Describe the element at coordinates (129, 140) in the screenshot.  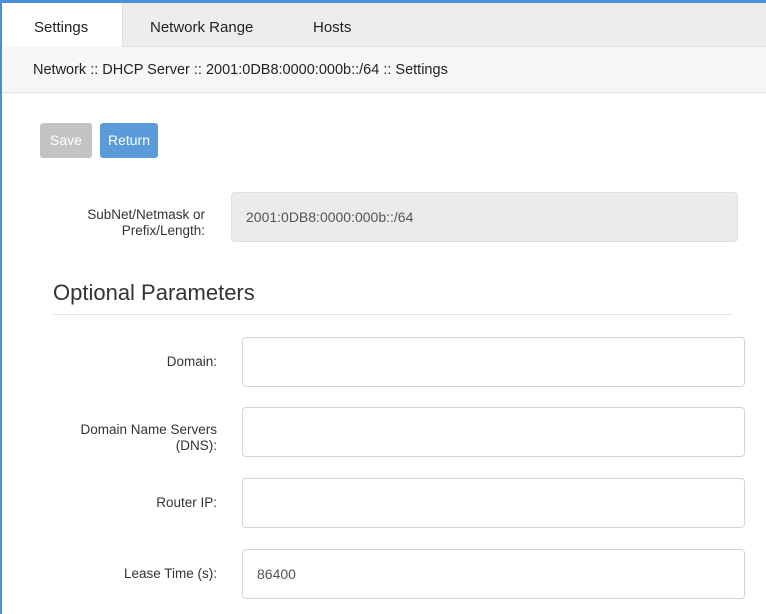
I see `return-button: Return` at that location.